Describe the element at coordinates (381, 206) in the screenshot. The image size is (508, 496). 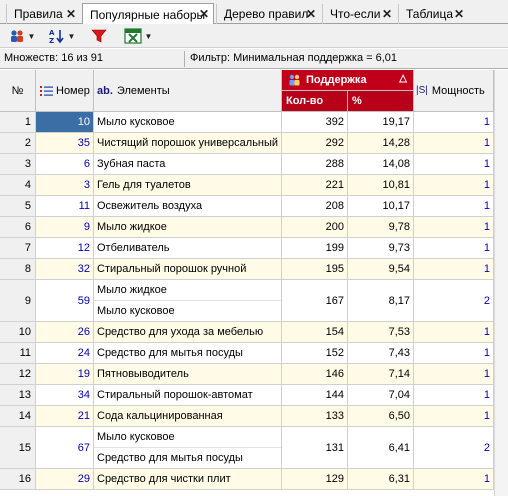
I see `support-percent: 10,17` at that location.